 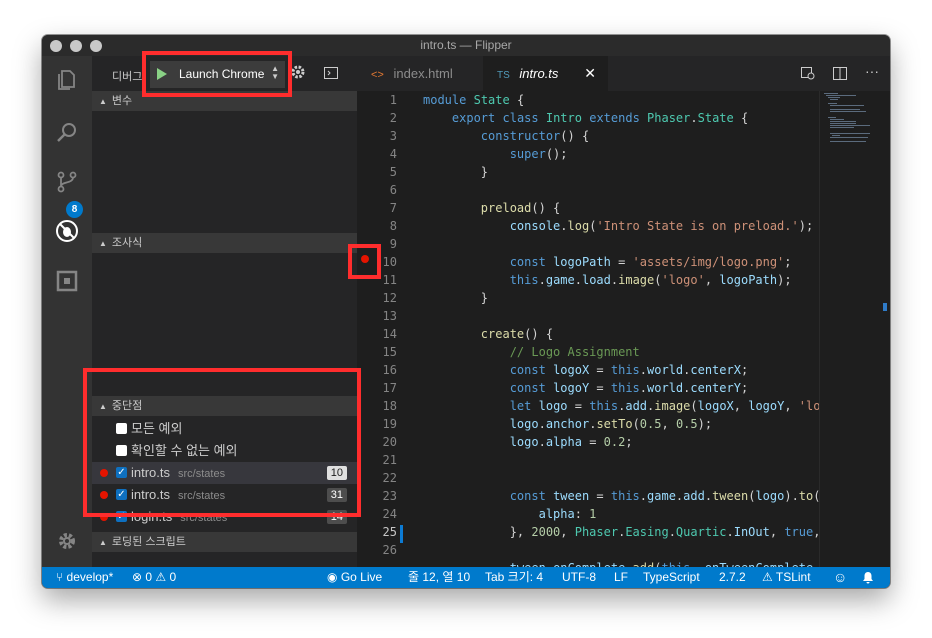 I want to click on minimap-preview, so click(x=847, y=117).